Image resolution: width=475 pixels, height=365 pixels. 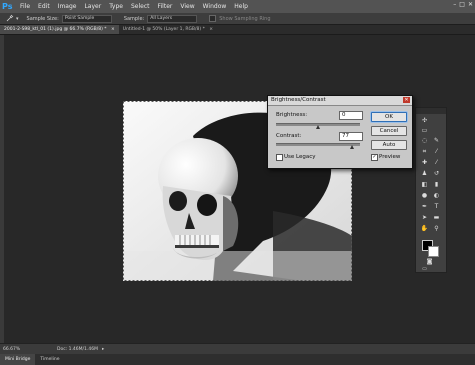 What do you see at coordinates (77, 349) in the screenshot?
I see `document-size: Doc: 1.46M/1.46M` at bounding box center [77, 349].